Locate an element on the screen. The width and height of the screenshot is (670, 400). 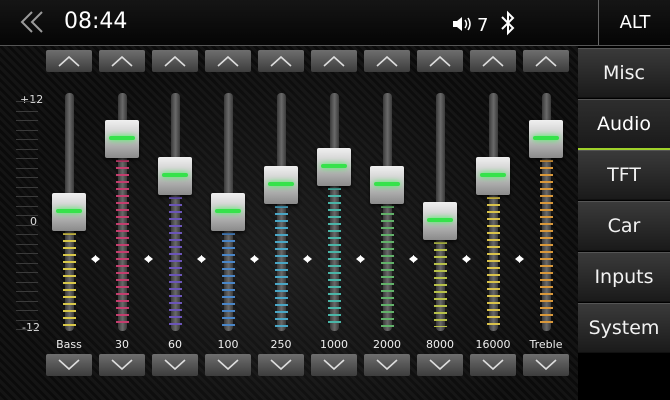
eq-band: 250 is located at coordinates (281, 223).